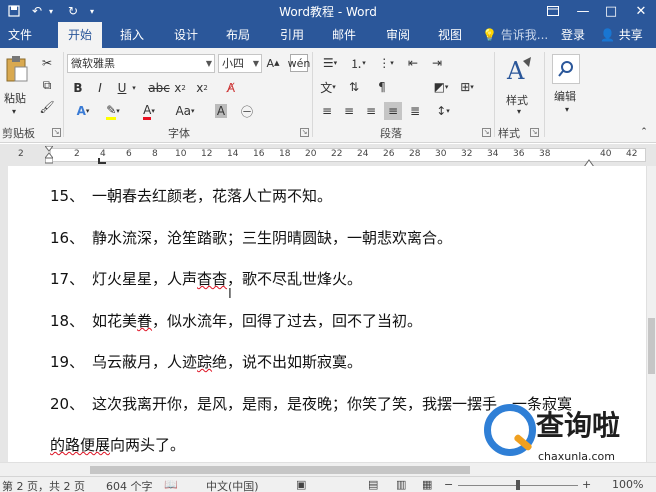  Describe the element at coordinates (627, 484) in the screenshot. I see `zoom-level: 100%` at that location.